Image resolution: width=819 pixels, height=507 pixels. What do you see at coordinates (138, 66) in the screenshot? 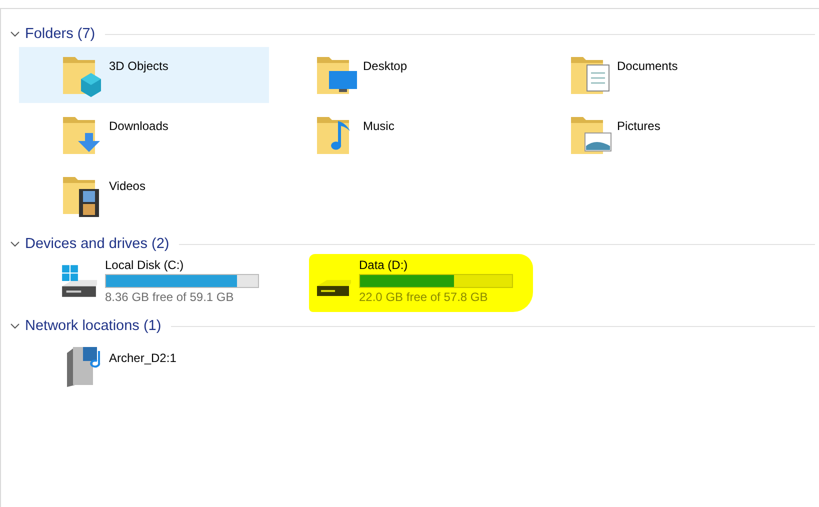
I see `folder-name: 3D Objects` at bounding box center [138, 66].